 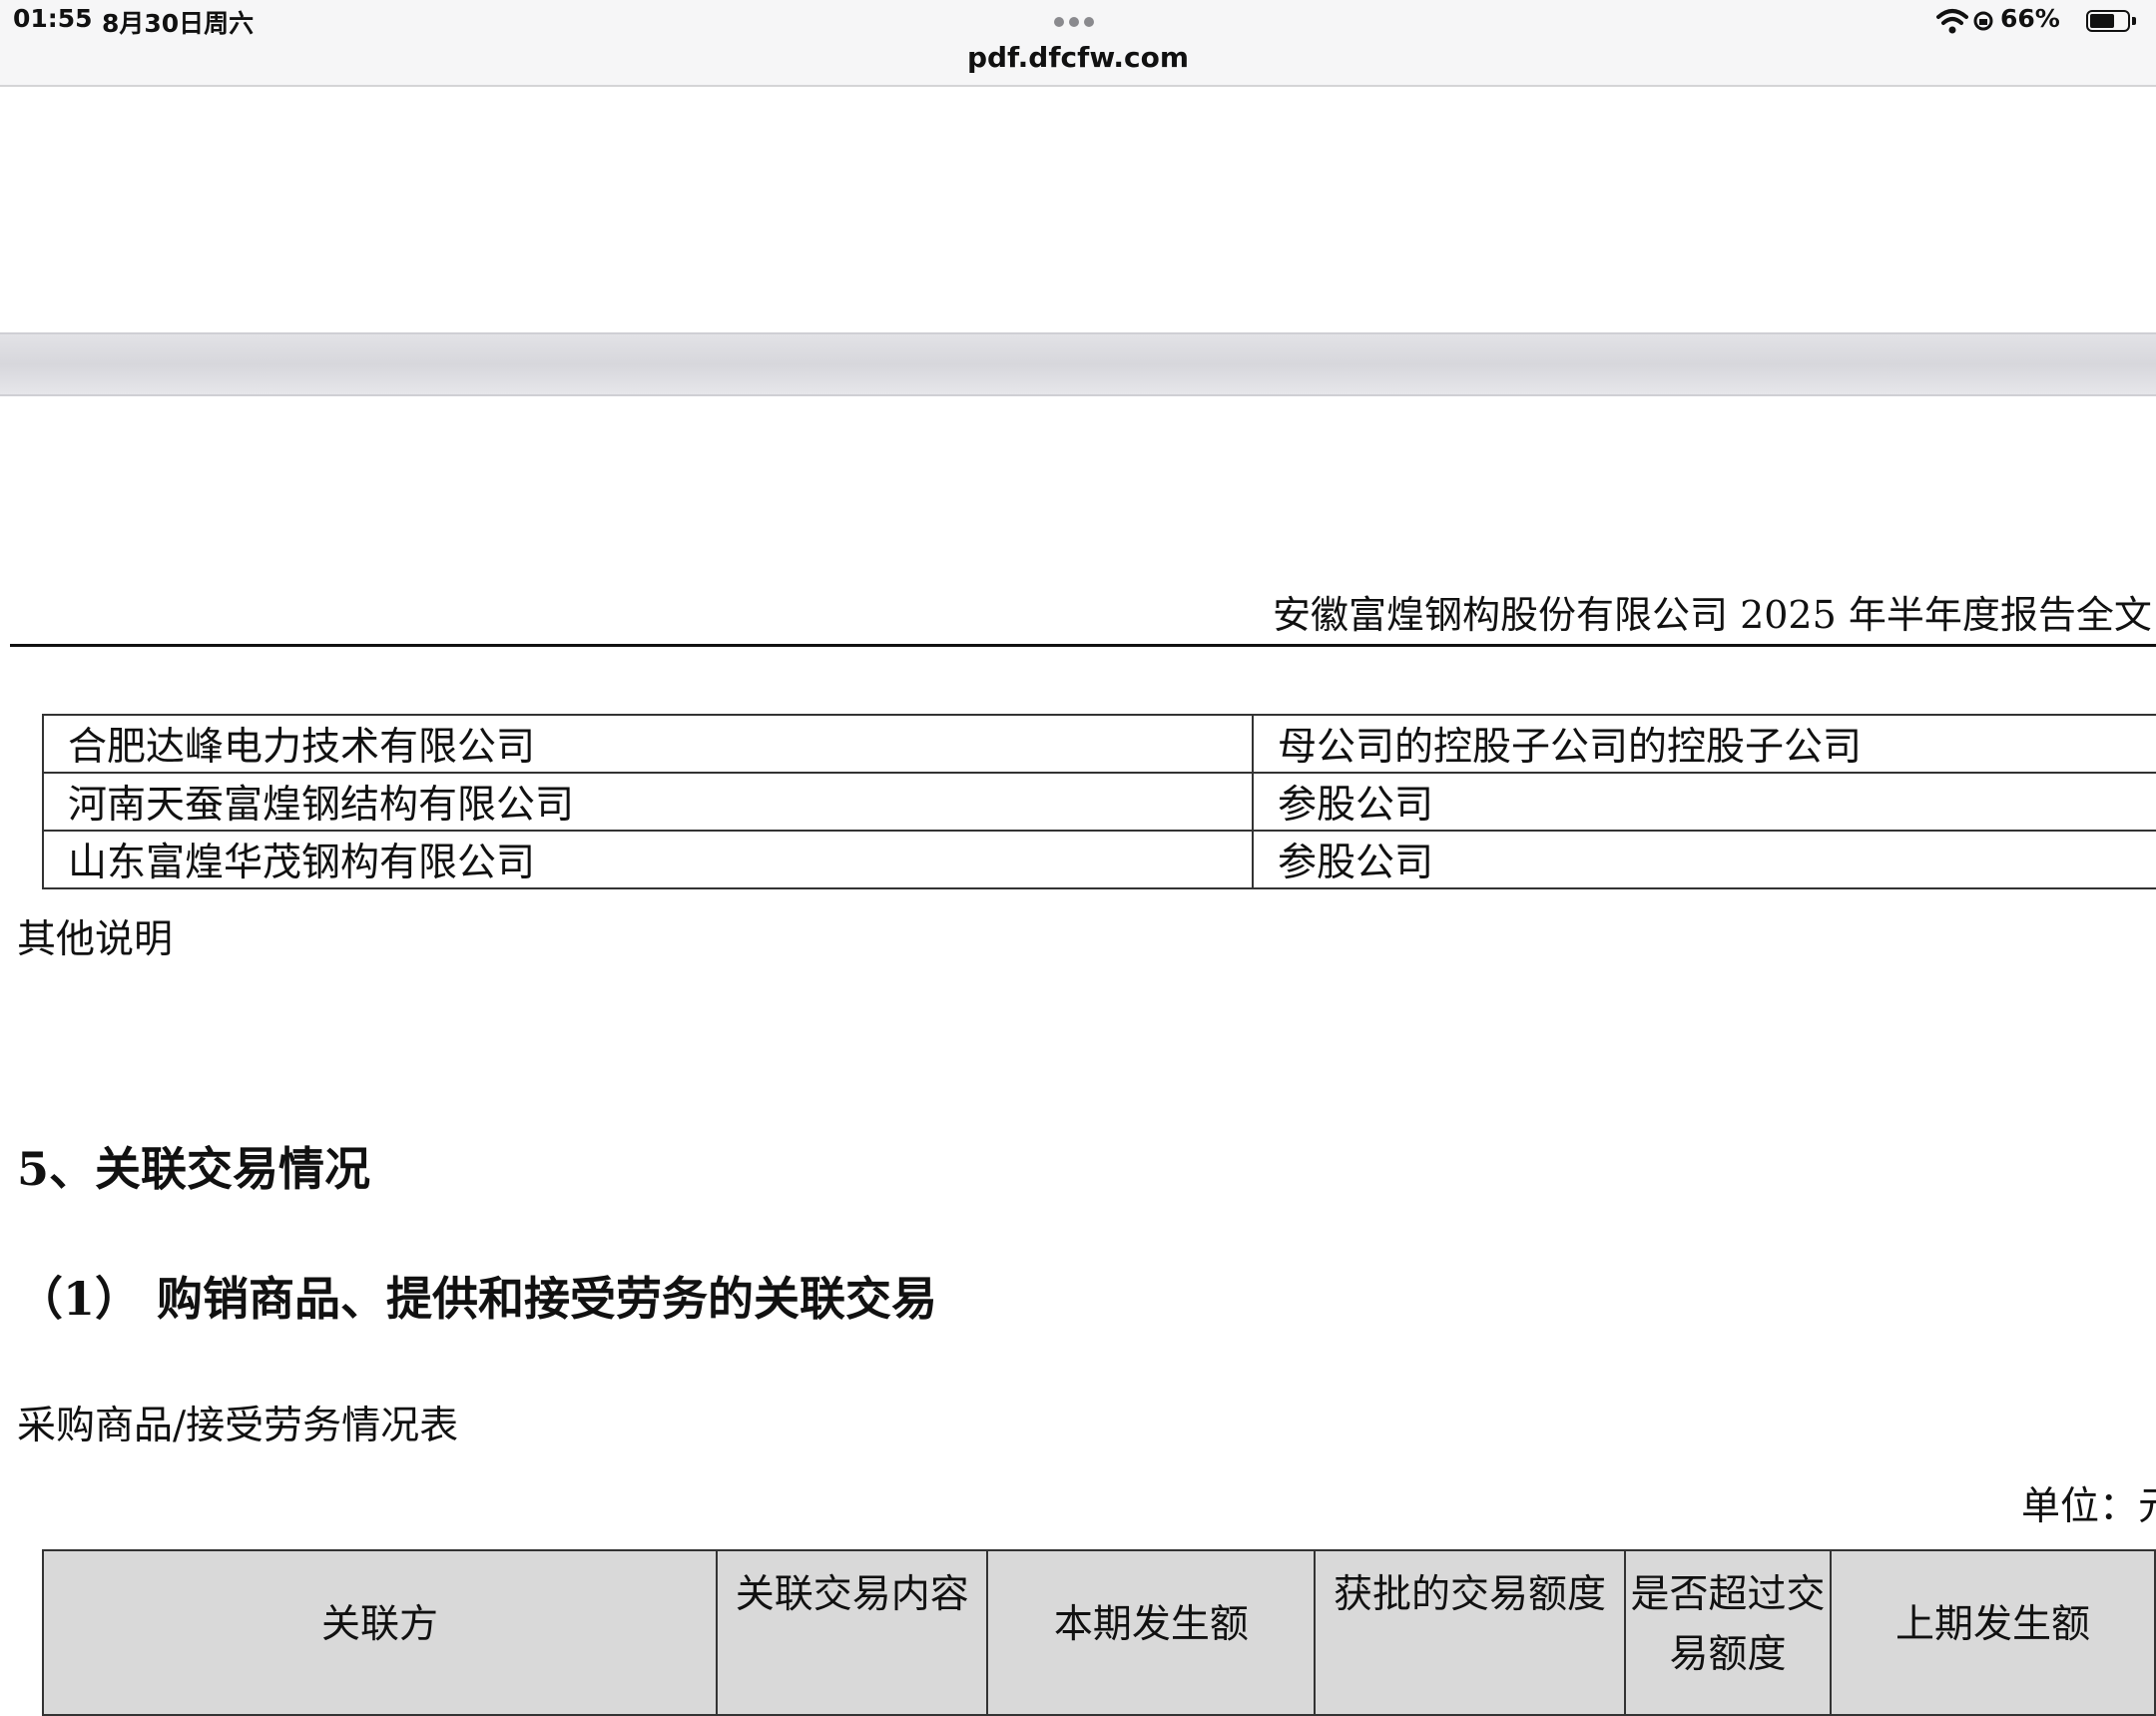 What do you see at coordinates (477, 1299) in the screenshot?
I see `subsection-heading: （1） 购销商品、提供和接受劳务的关联交易` at bounding box center [477, 1299].